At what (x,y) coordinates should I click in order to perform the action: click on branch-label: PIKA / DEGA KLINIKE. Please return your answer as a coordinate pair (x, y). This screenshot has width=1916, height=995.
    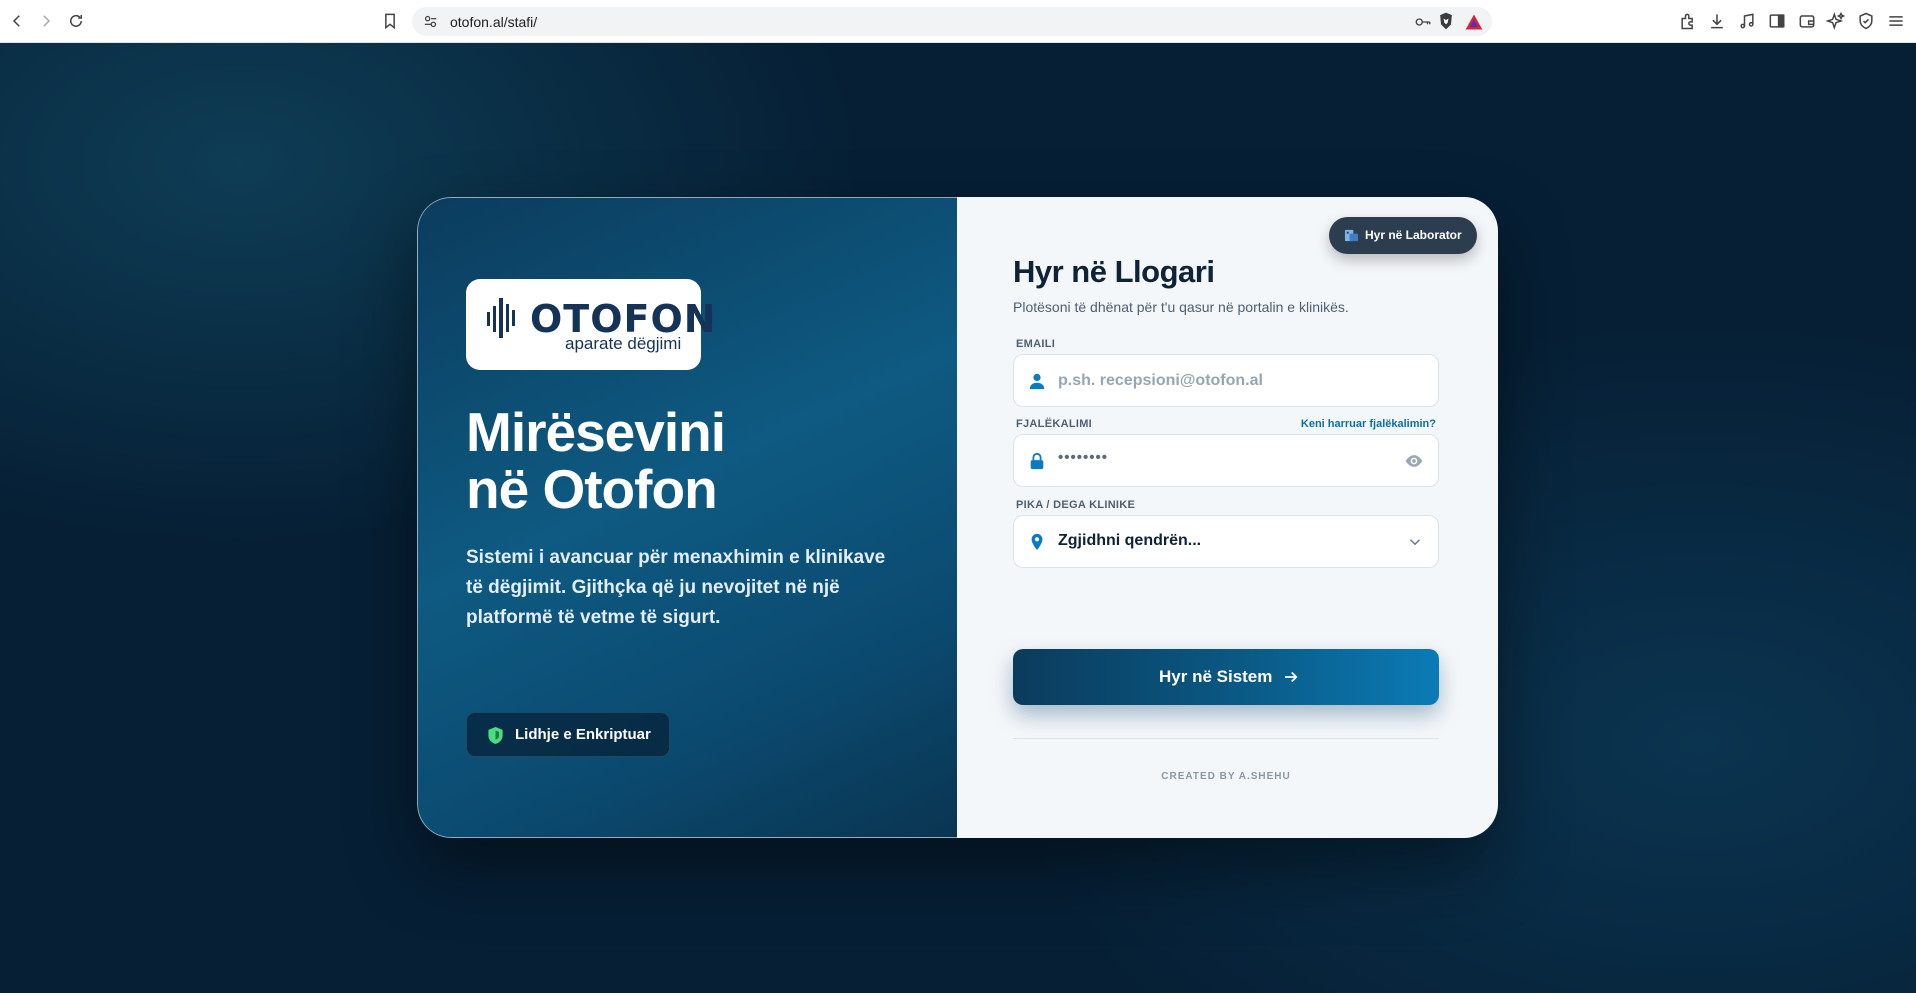
    Looking at the image, I should click on (1076, 505).